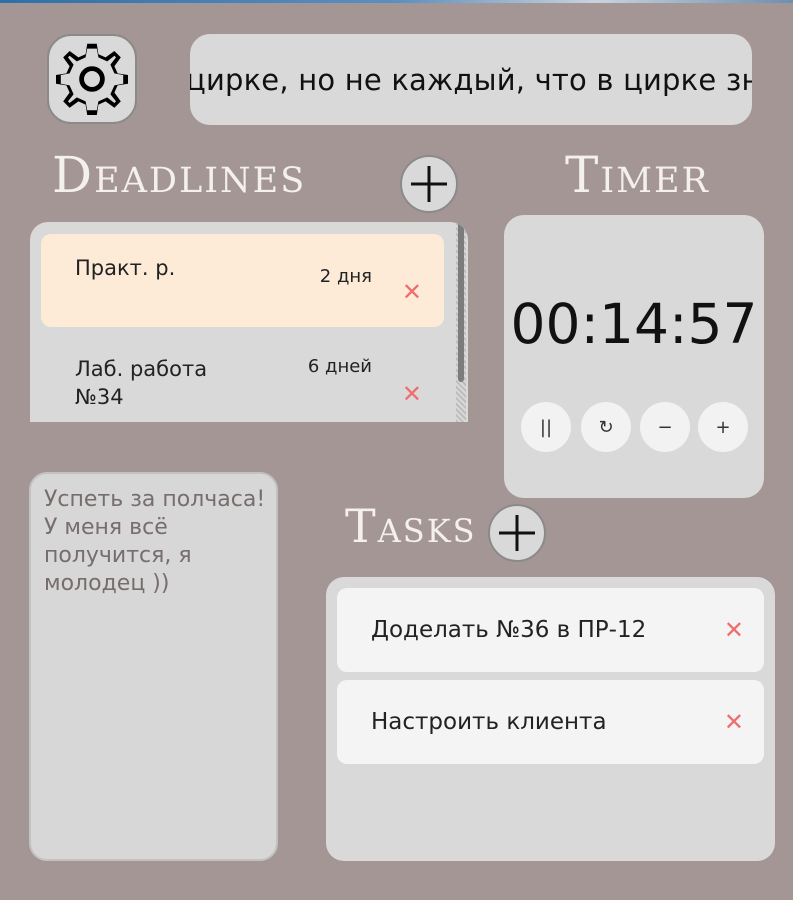  I want to click on pause-button: ||, so click(546, 427).